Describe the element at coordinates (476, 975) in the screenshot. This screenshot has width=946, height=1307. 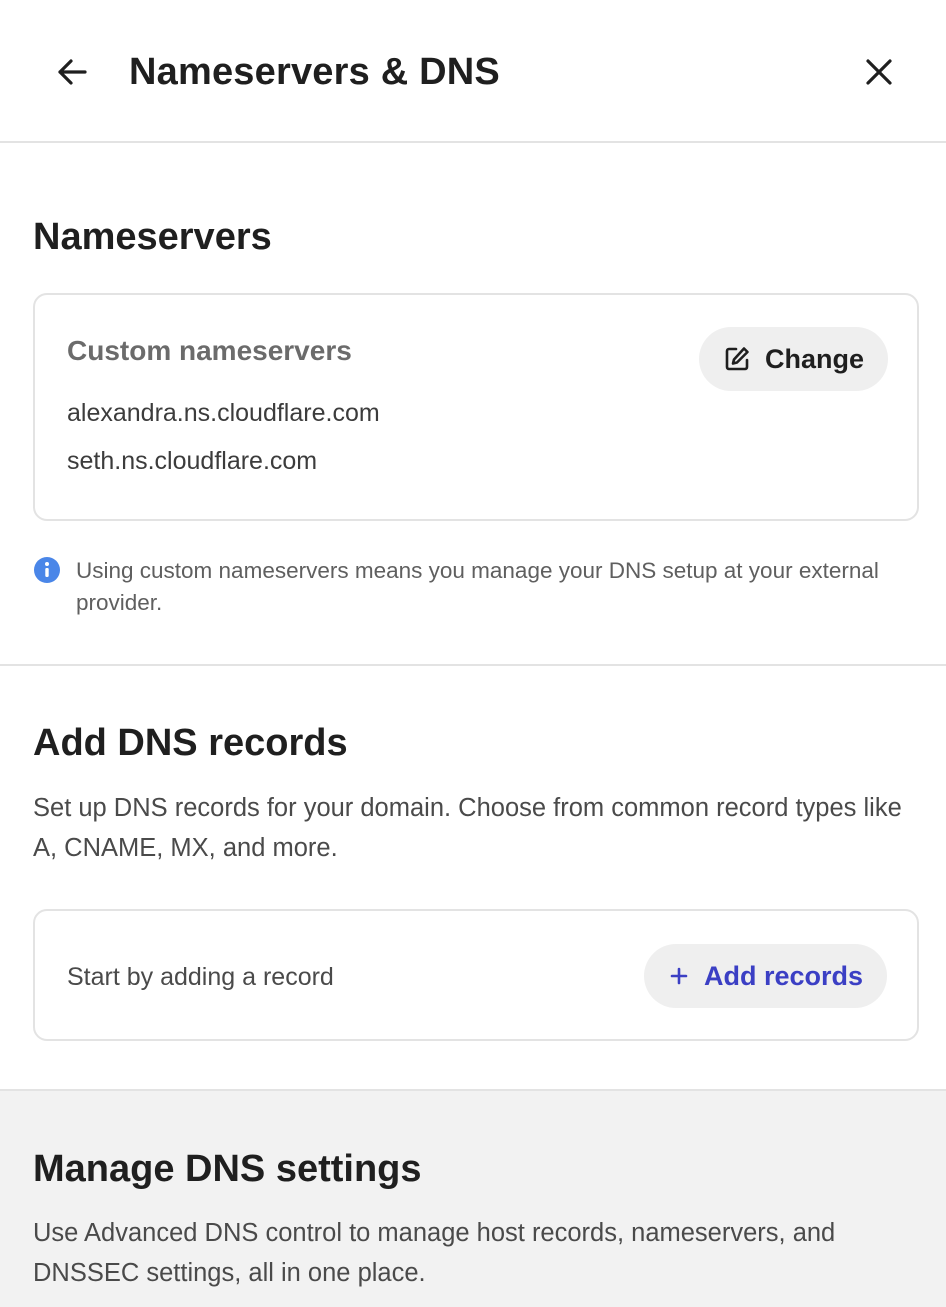
I see `add-records-card: Start by adding a record Add records` at that location.